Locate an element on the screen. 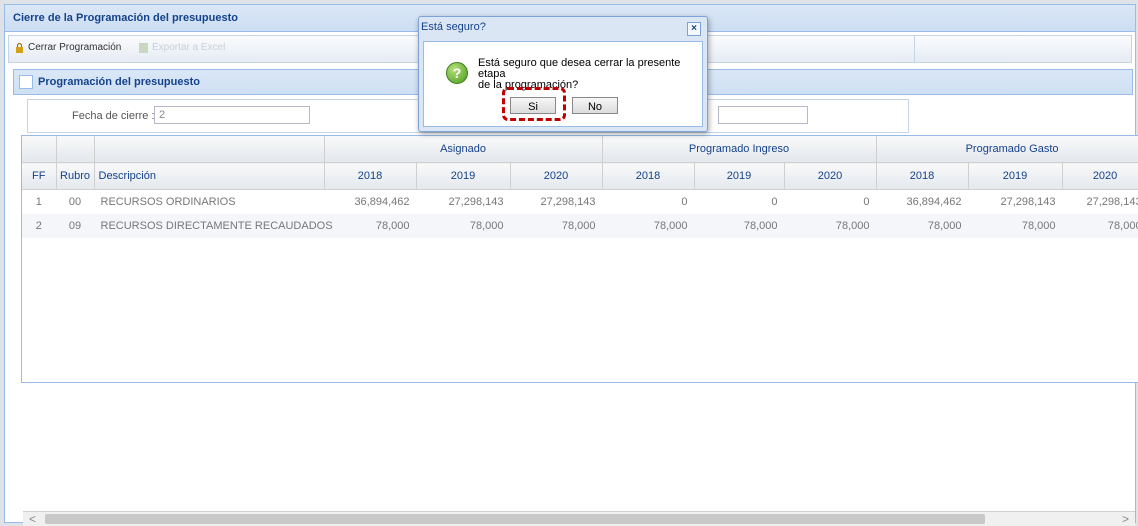 Image resolution: width=1138 pixels, height=526 pixels. horizontal-scrollbar: < > is located at coordinates (579, 518).